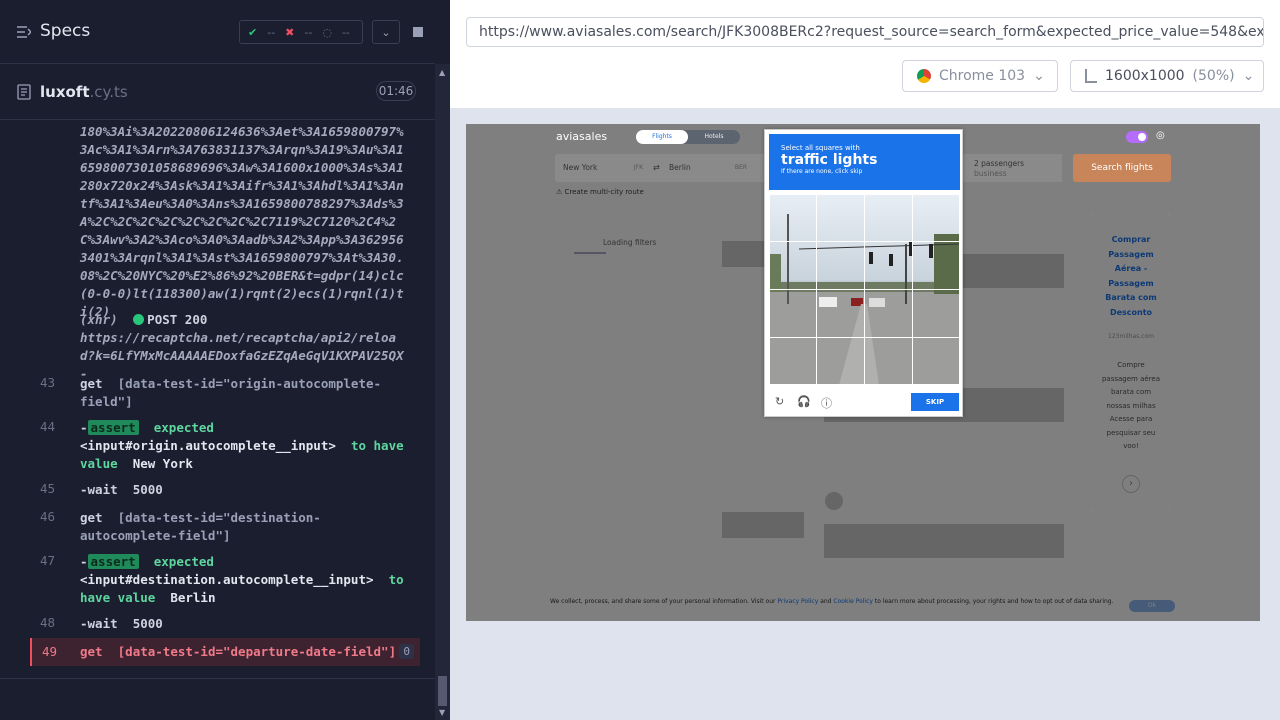  I want to click on swap-icon: ⇄, so click(657, 168).